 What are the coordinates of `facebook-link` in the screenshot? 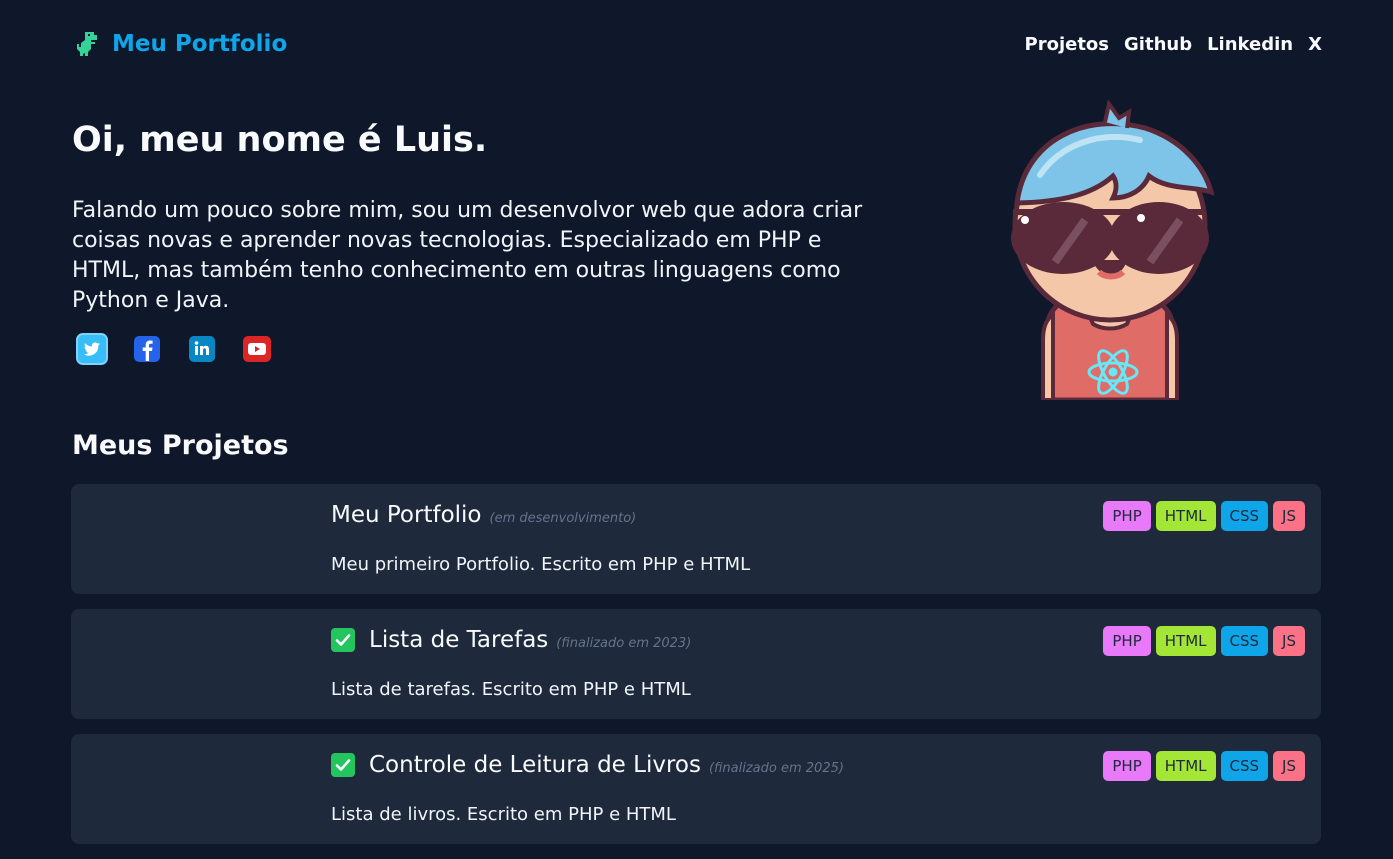 It's located at (147, 349).